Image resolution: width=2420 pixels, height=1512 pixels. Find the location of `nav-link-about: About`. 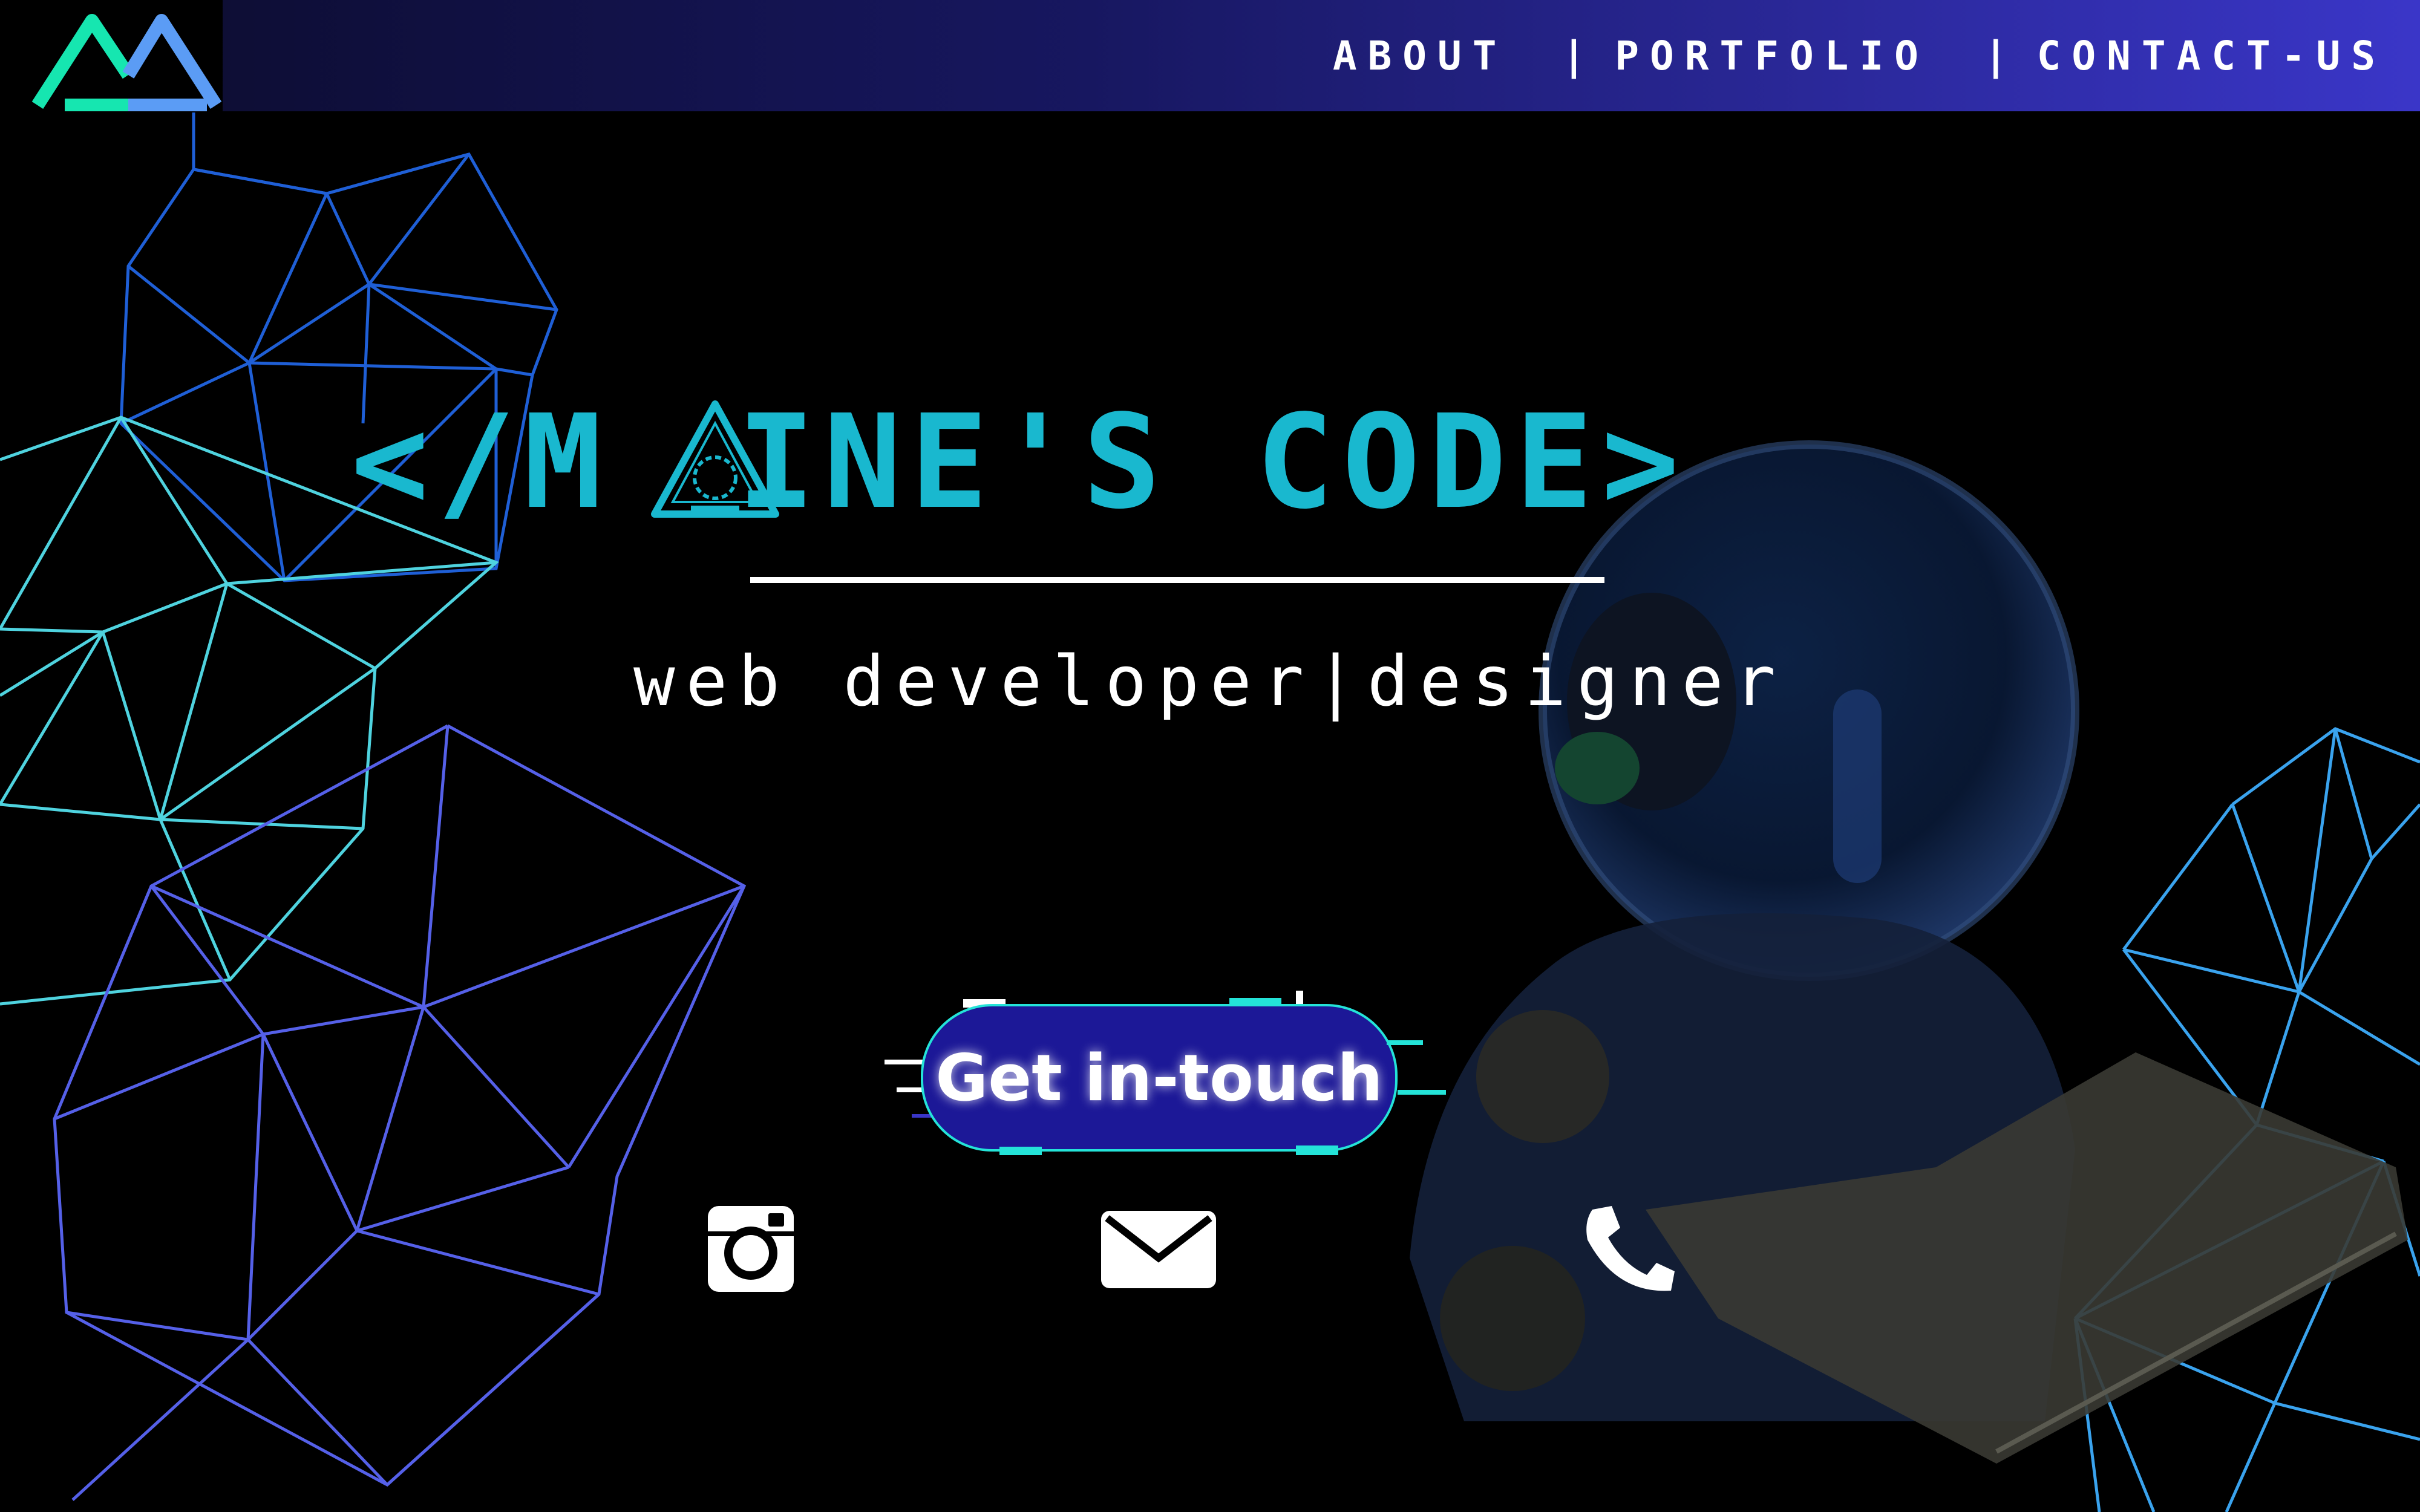

nav-link-about: About is located at coordinates (1420, 56).